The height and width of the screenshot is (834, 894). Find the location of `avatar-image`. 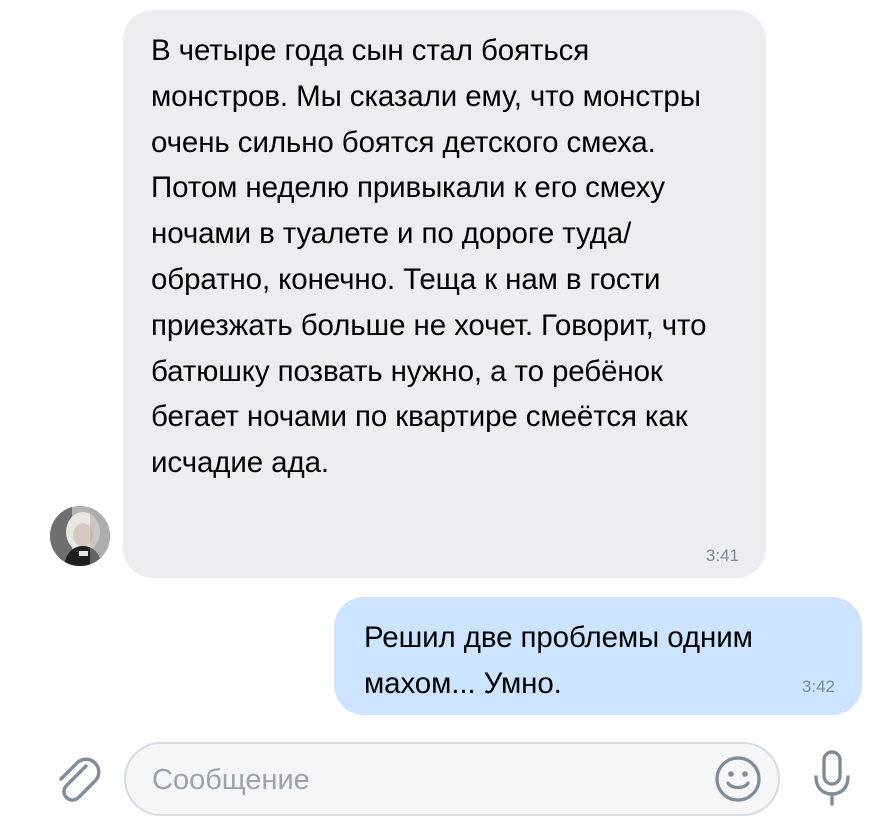

avatar-image is located at coordinates (80, 536).